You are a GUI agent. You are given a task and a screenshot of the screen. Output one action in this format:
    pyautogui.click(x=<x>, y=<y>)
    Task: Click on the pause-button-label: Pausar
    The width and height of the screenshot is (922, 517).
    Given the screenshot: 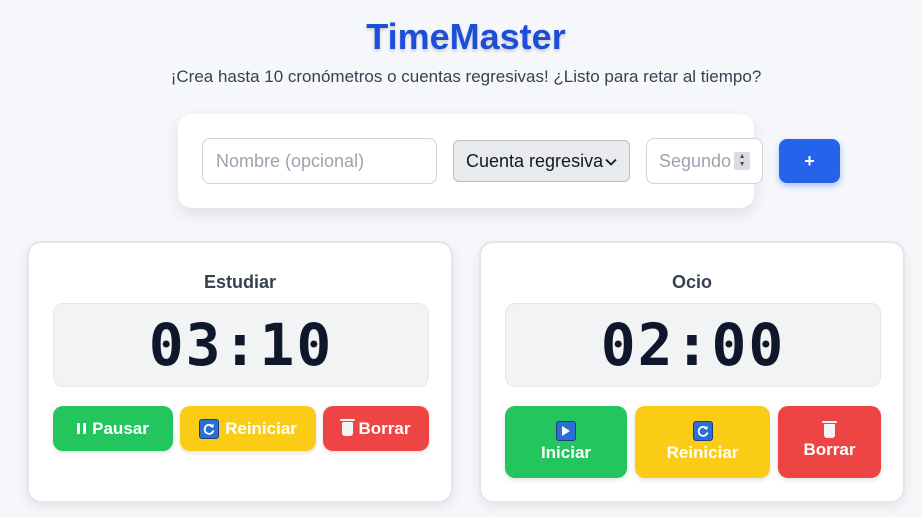 What is the action you would take?
    pyautogui.click(x=120, y=428)
    